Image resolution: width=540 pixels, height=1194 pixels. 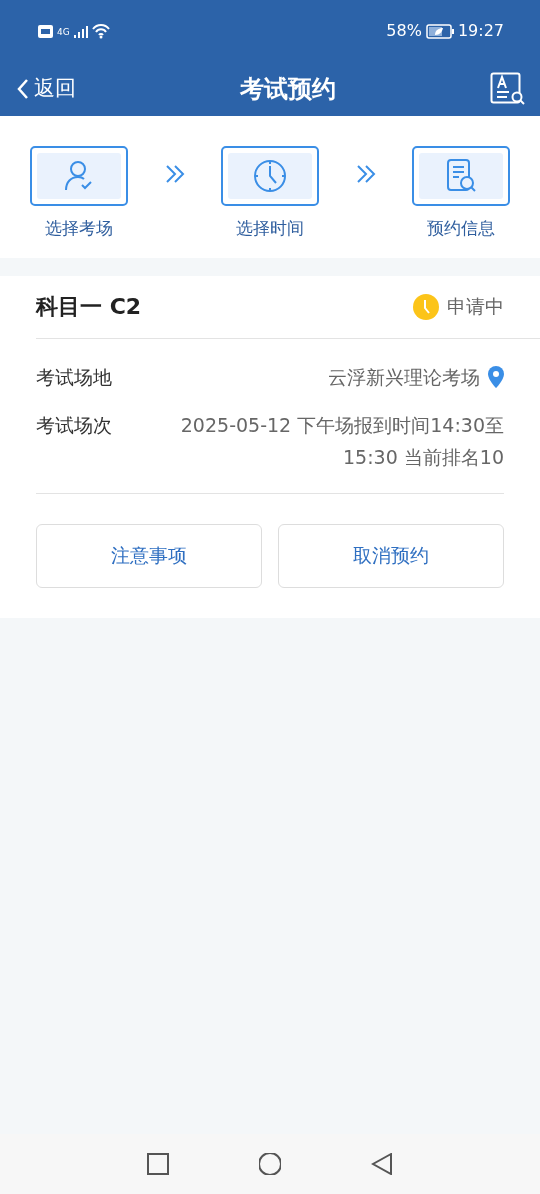 I want to click on hd-icon, so click(x=45, y=31).